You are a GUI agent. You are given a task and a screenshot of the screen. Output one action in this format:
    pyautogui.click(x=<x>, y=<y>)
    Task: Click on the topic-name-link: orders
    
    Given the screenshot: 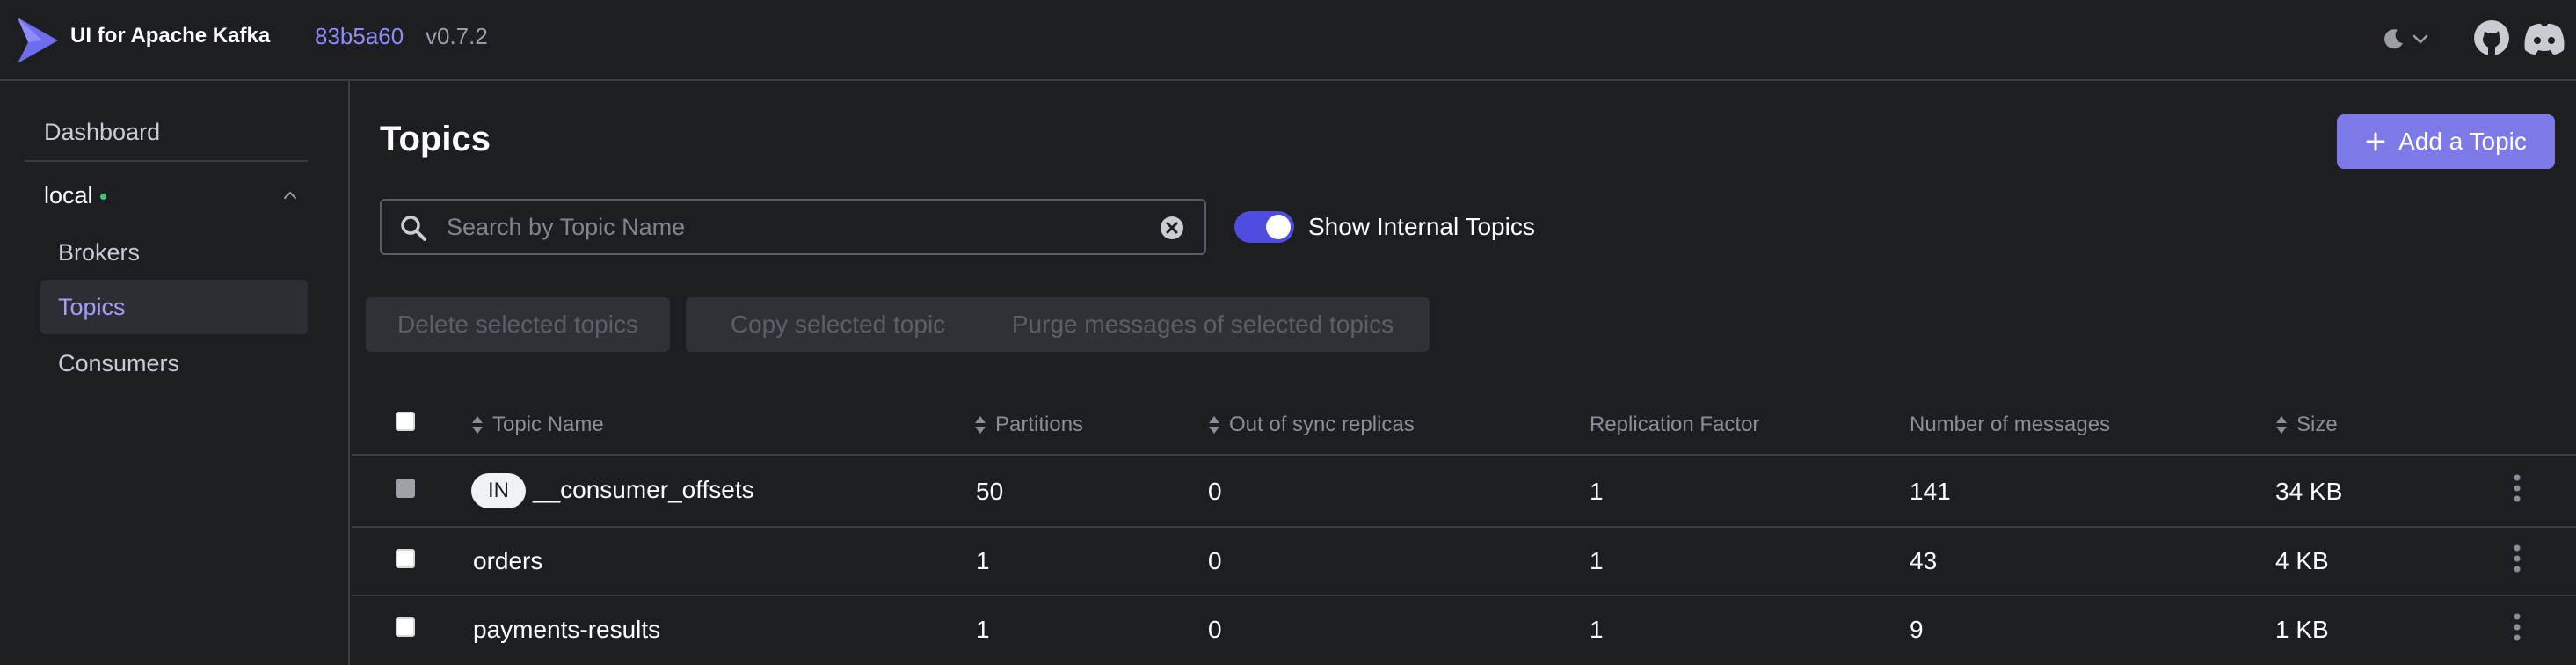 What is the action you would take?
    pyautogui.click(x=507, y=561)
    